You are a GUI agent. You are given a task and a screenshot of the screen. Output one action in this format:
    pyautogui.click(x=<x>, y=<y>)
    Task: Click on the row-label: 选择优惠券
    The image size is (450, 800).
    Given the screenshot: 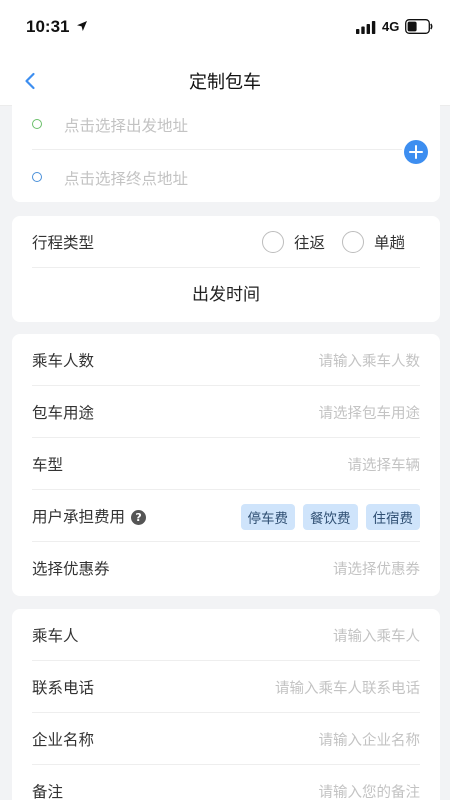 What is the action you would take?
    pyautogui.click(x=71, y=569)
    